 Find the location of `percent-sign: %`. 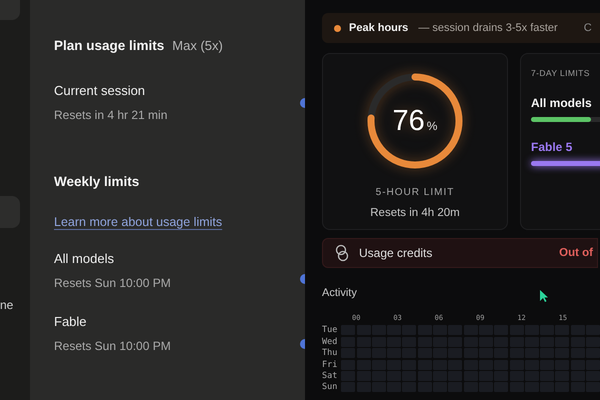

percent-sign: % is located at coordinates (432, 126).